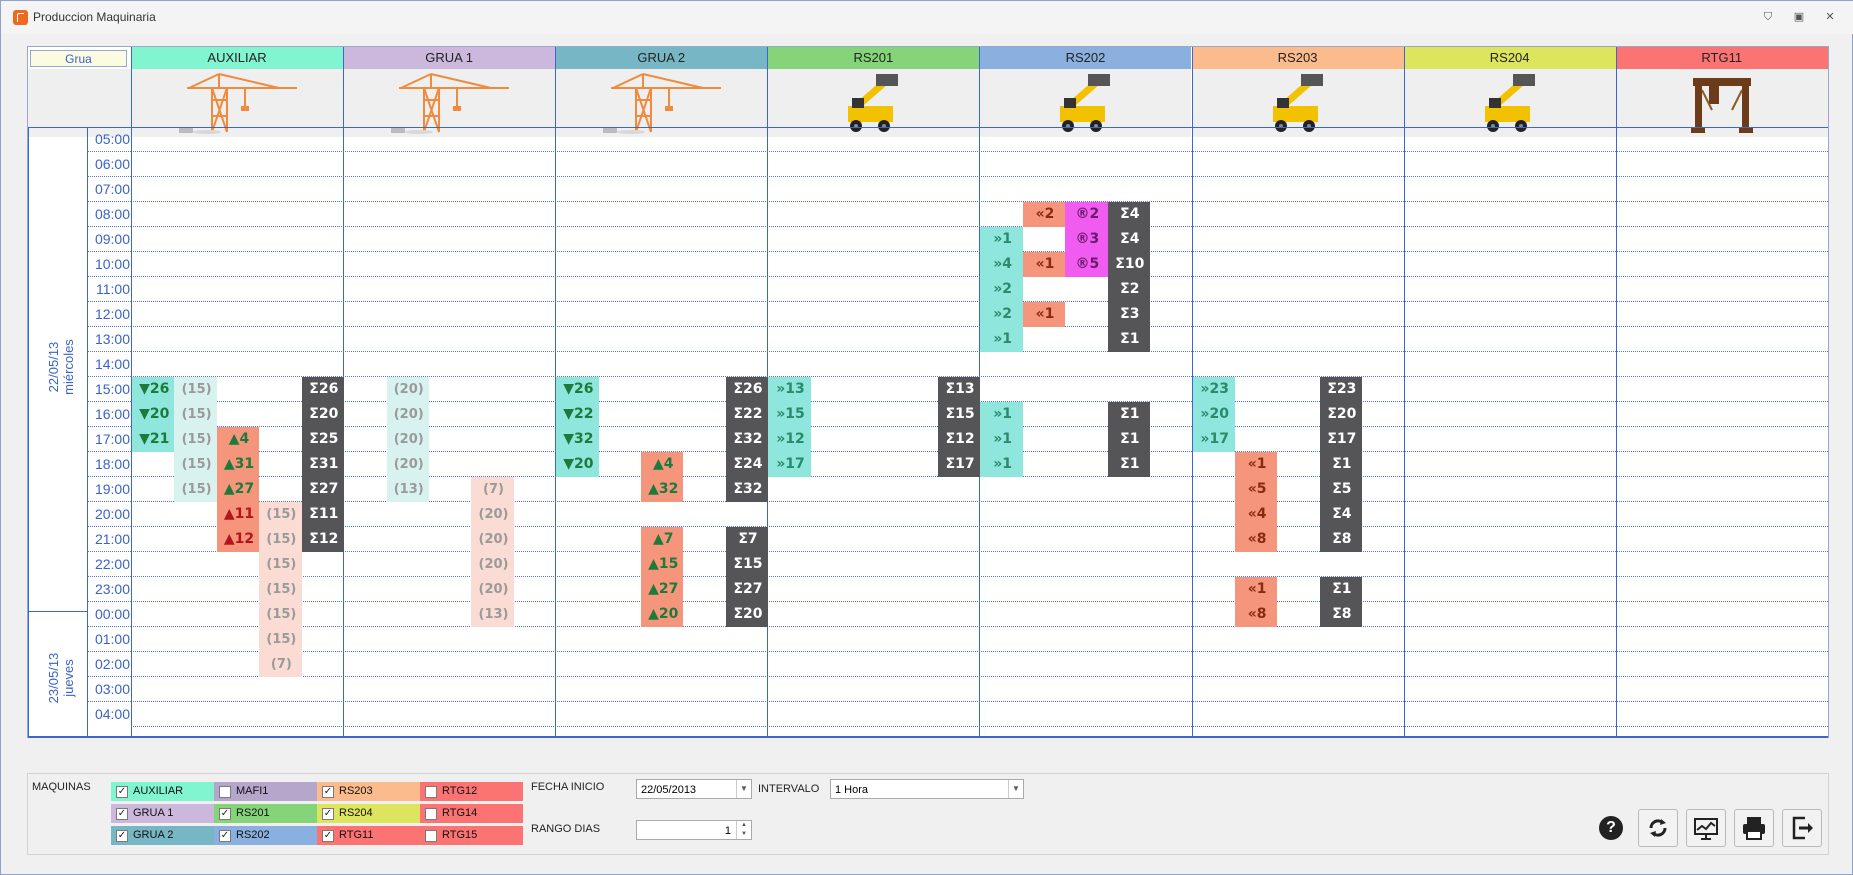 This screenshot has width=1853, height=875. What do you see at coordinates (662, 564) in the screenshot?
I see `production-cell: ▲15` at bounding box center [662, 564].